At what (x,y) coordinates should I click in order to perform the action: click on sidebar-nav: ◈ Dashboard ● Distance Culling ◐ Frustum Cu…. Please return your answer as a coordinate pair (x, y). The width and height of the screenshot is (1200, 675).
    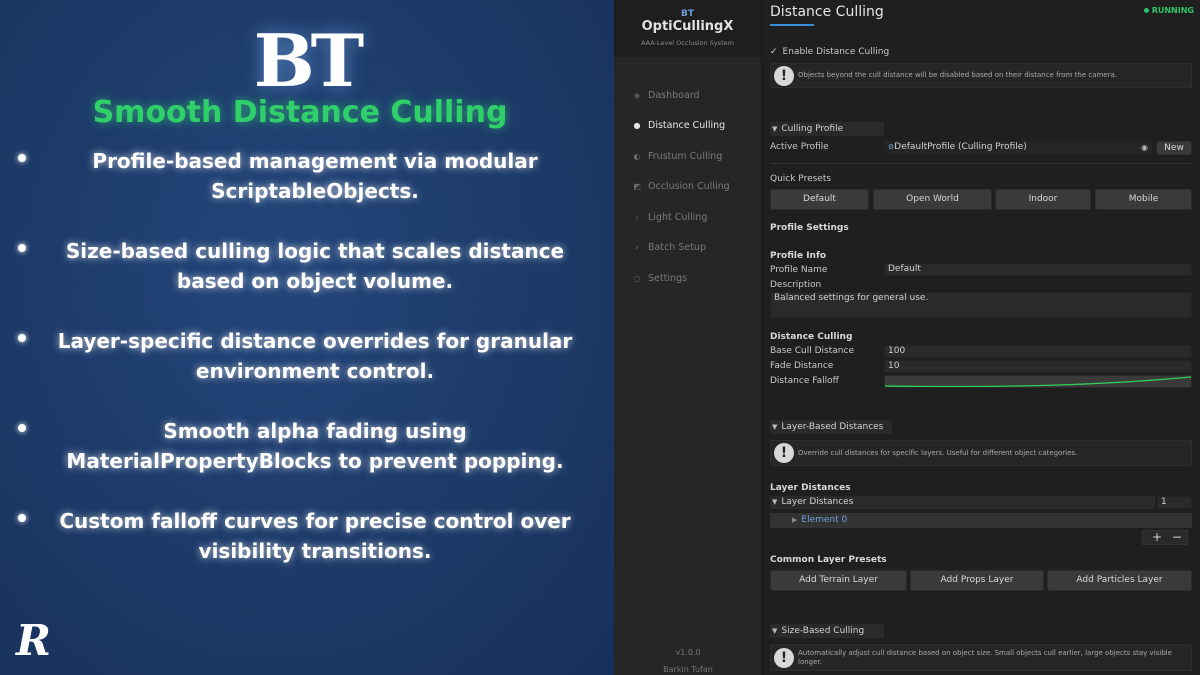
    Looking at the image, I should click on (688, 187).